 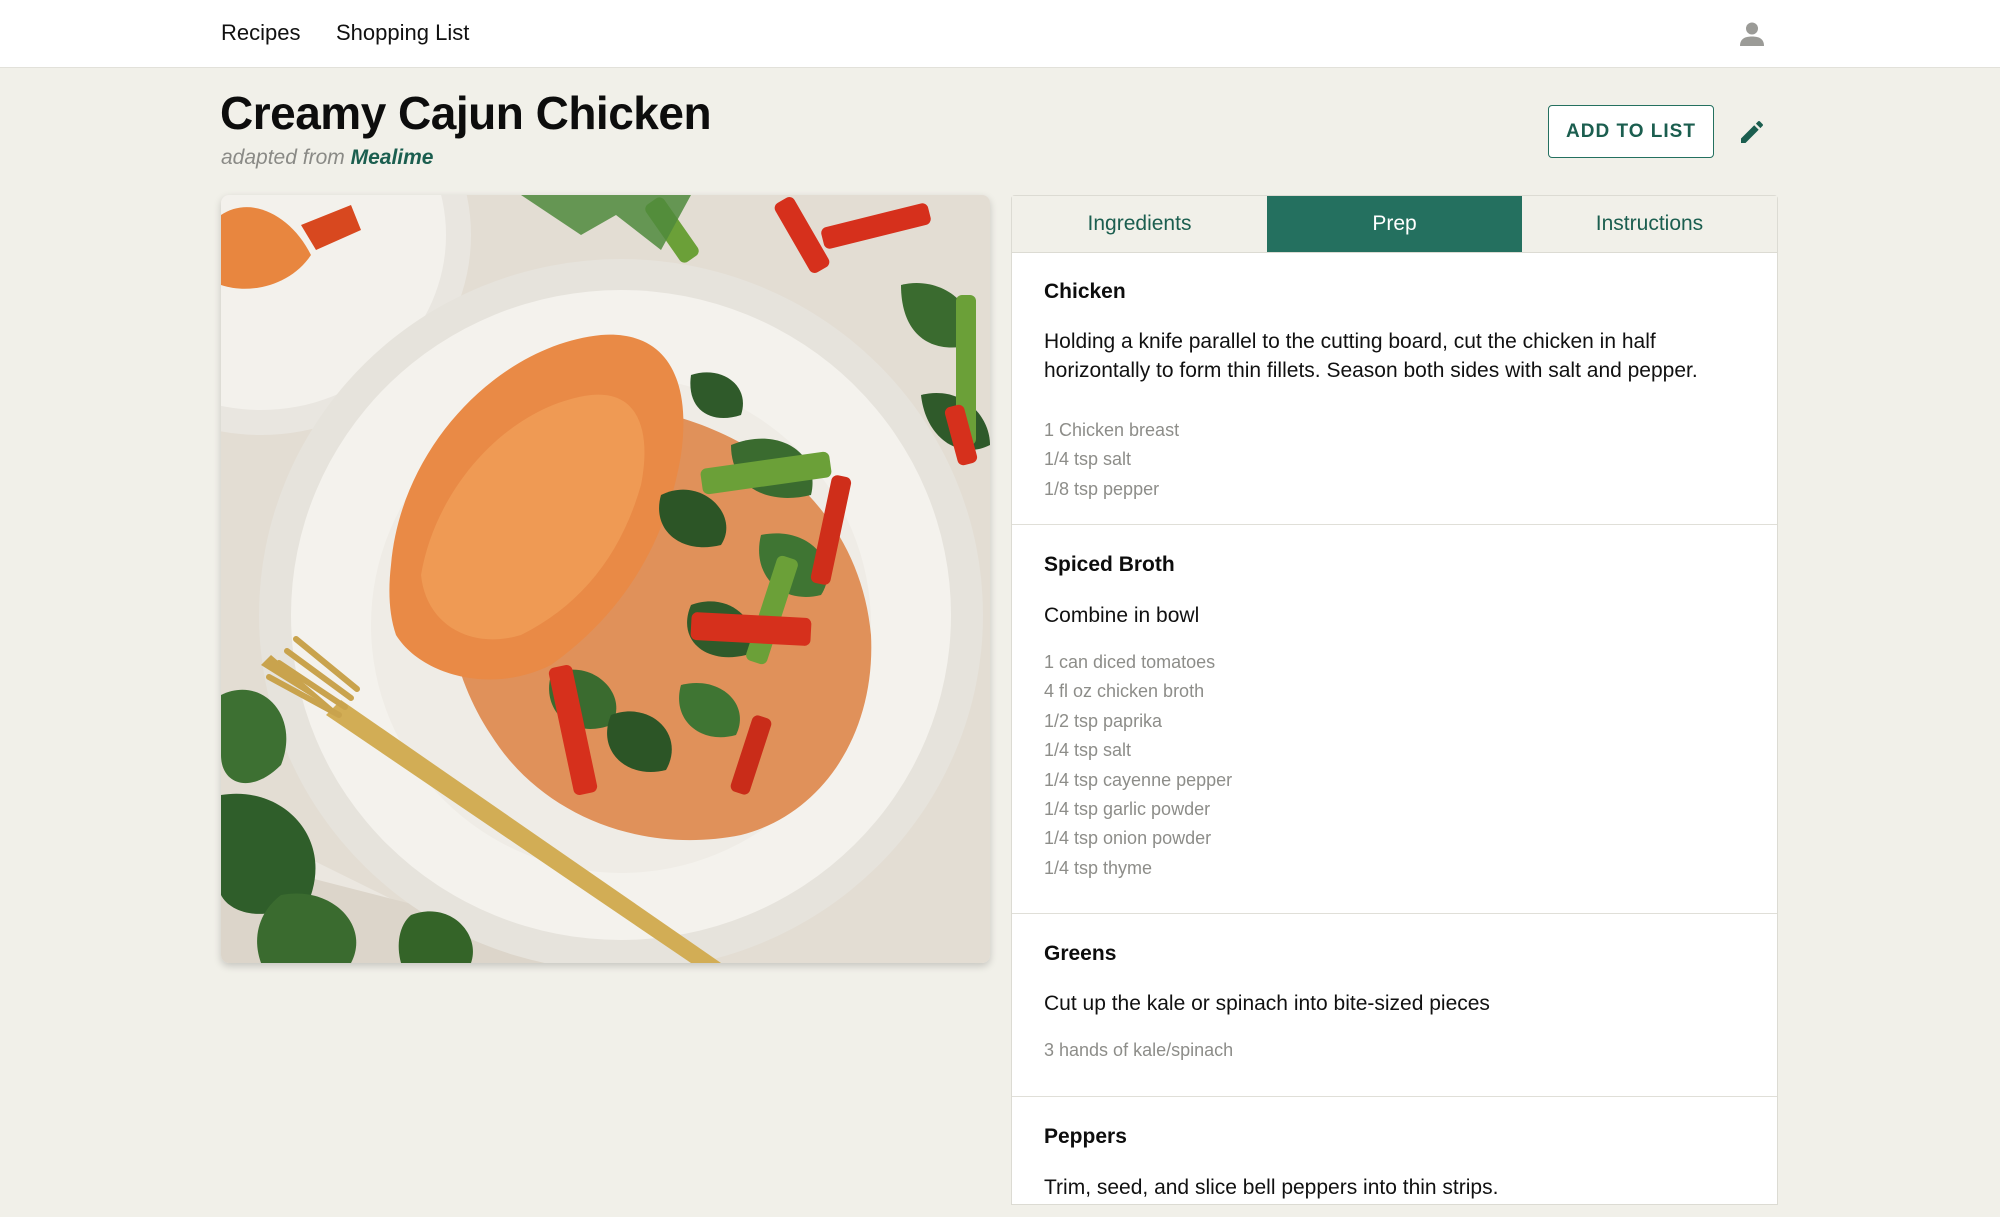 I want to click on nav-link-recipes: Recipes, so click(x=260, y=33).